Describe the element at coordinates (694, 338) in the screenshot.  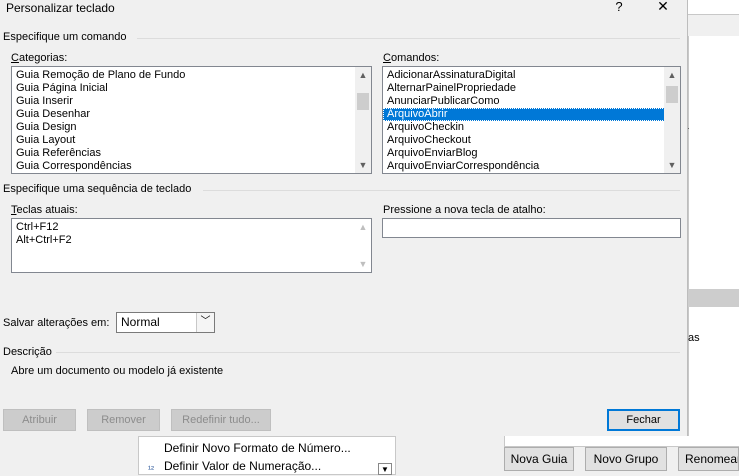
I see `background-partial-text: as` at that location.